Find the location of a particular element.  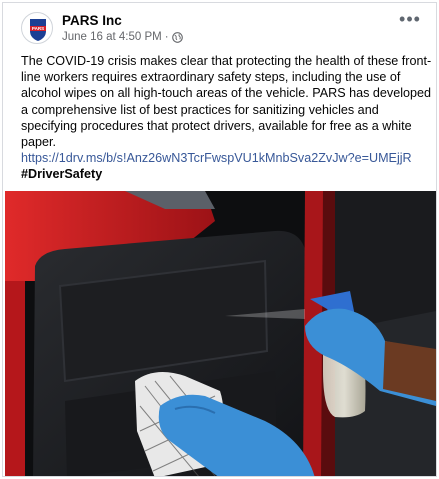

logo-text: PARS is located at coordinates (38, 28).